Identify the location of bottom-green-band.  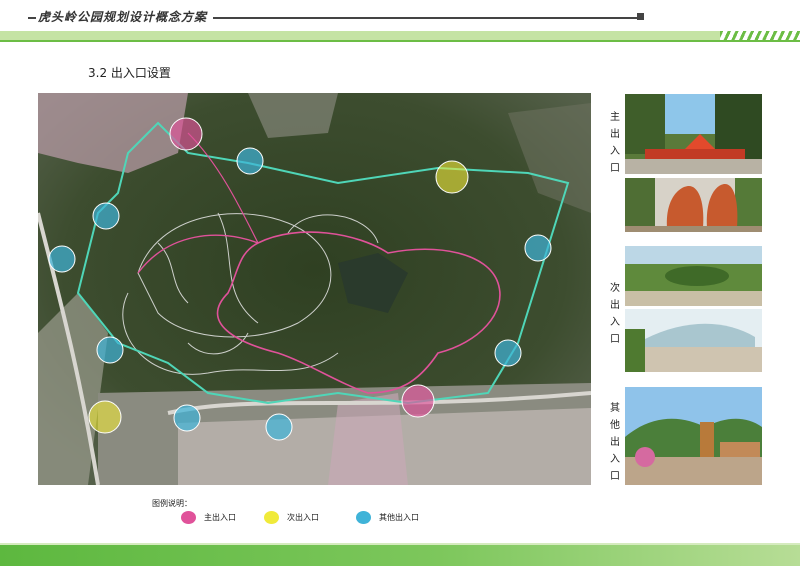
(400, 555).